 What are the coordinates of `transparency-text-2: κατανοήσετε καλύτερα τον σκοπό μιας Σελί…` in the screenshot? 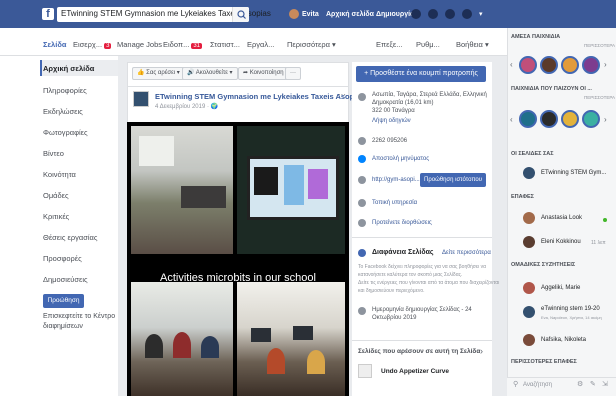 It's located at (410, 275).